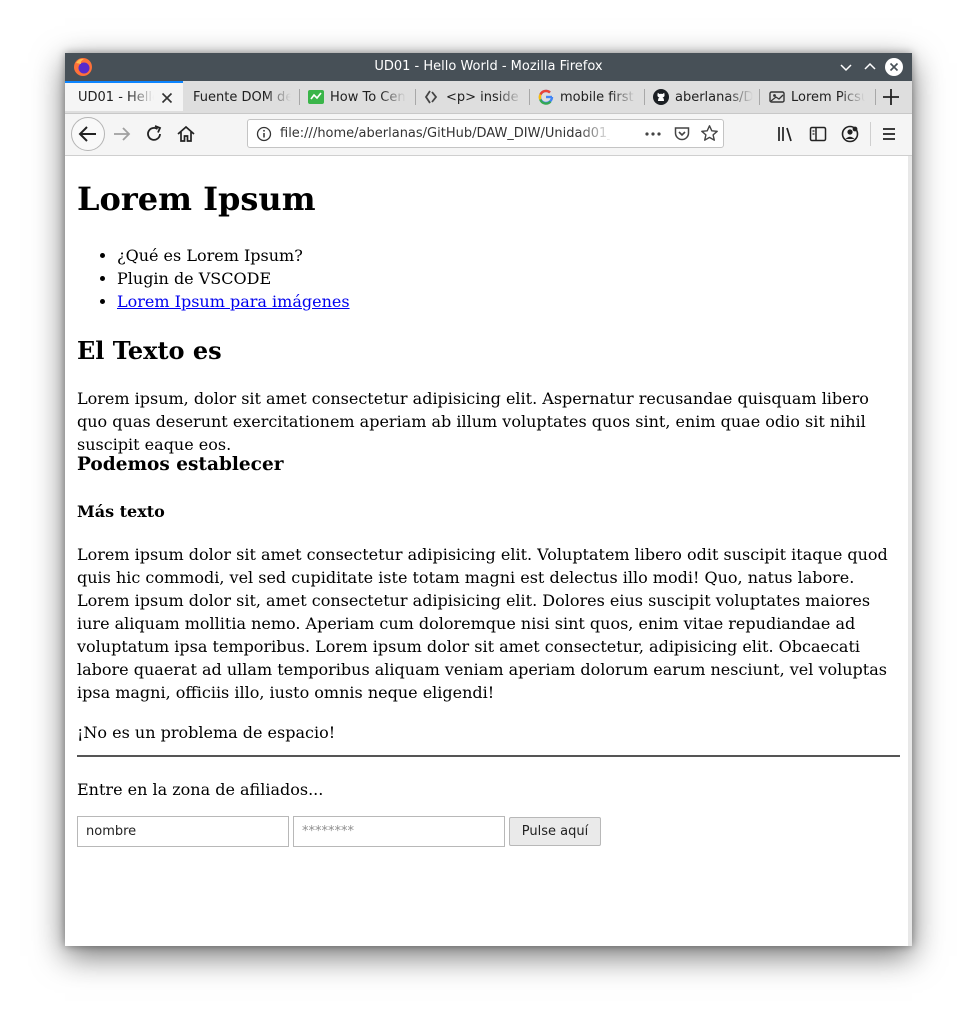  What do you see at coordinates (167, 98) in the screenshot?
I see `close-tab-icon` at bounding box center [167, 98].